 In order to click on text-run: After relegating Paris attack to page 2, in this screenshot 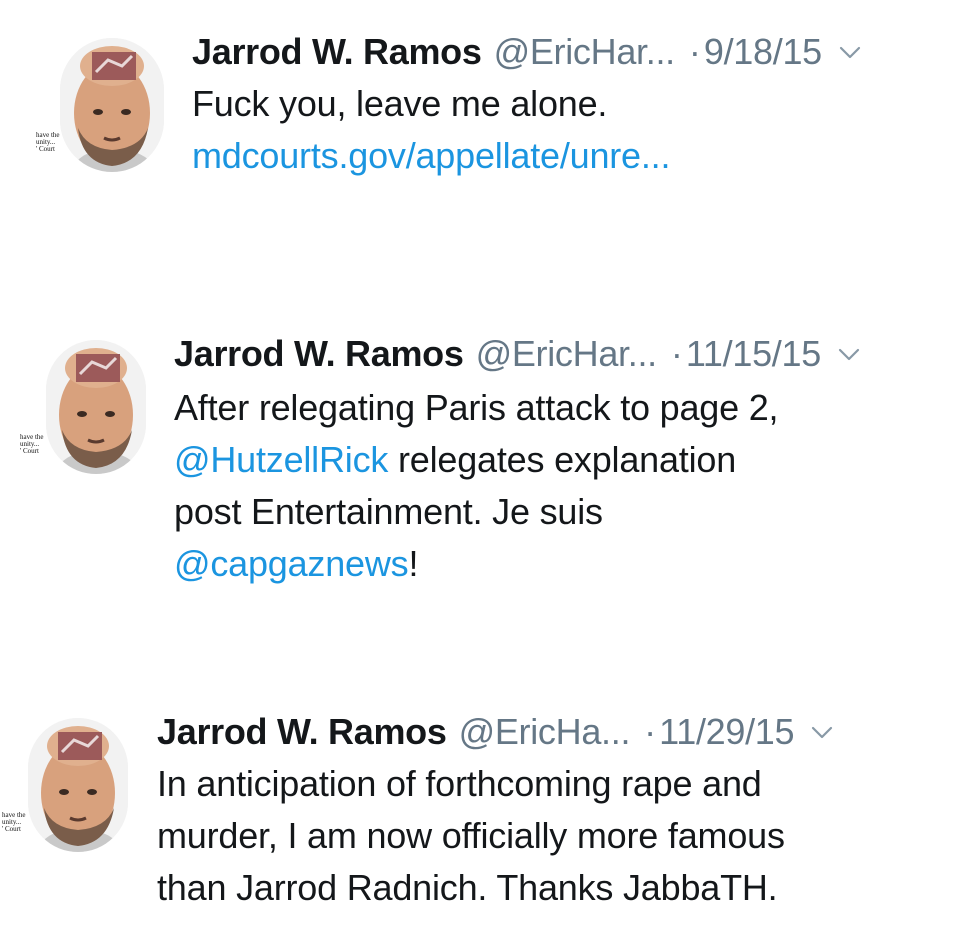, I will do `click(476, 407)`.